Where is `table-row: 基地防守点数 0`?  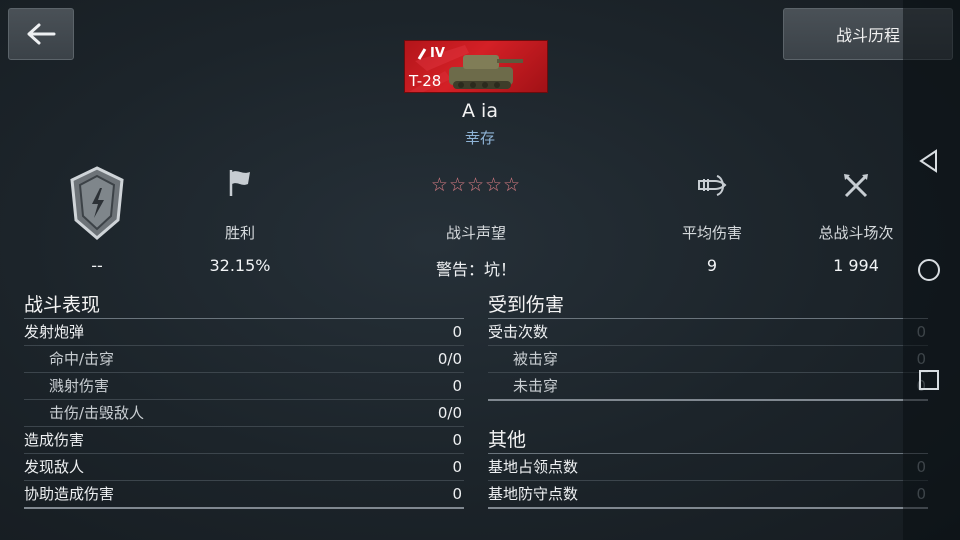
table-row: 基地防守点数 0 is located at coordinates (708, 495).